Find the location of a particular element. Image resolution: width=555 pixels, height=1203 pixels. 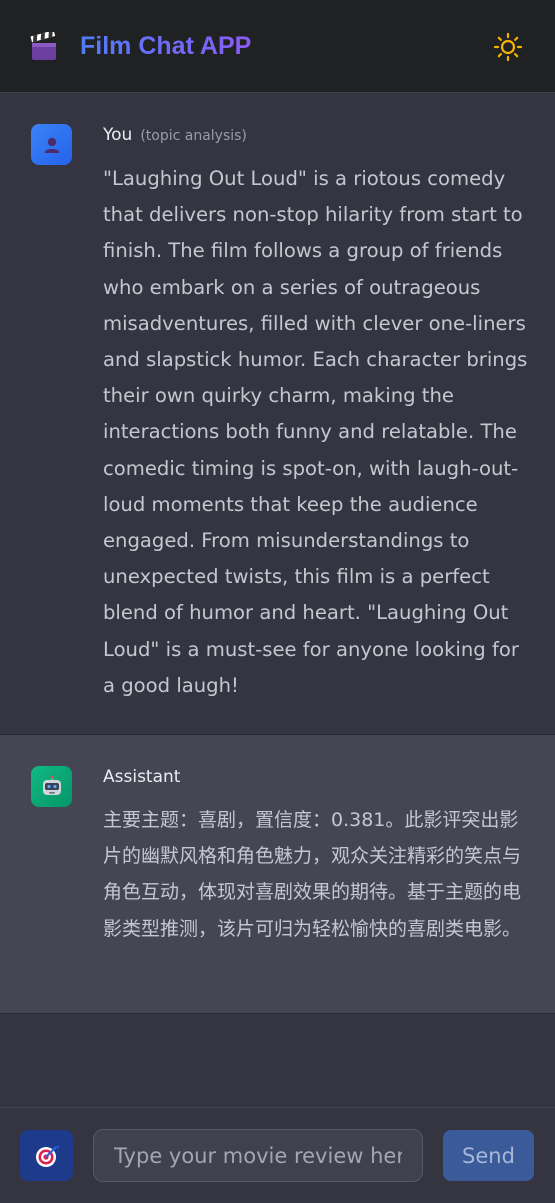

user-icon is located at coordinates (51, 145).